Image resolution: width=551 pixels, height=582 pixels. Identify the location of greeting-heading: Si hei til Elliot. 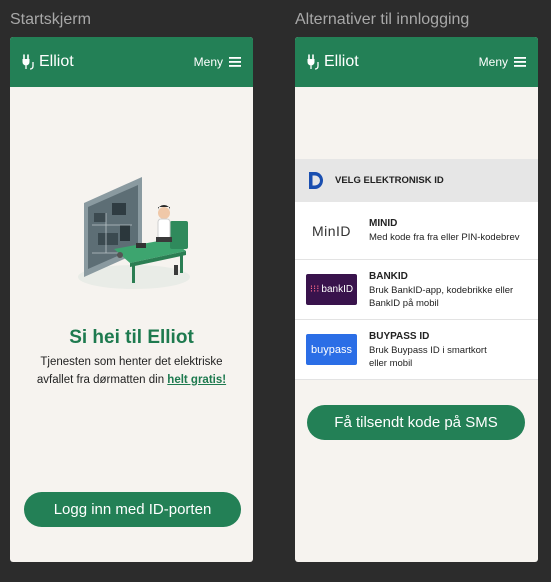
(131, 337).